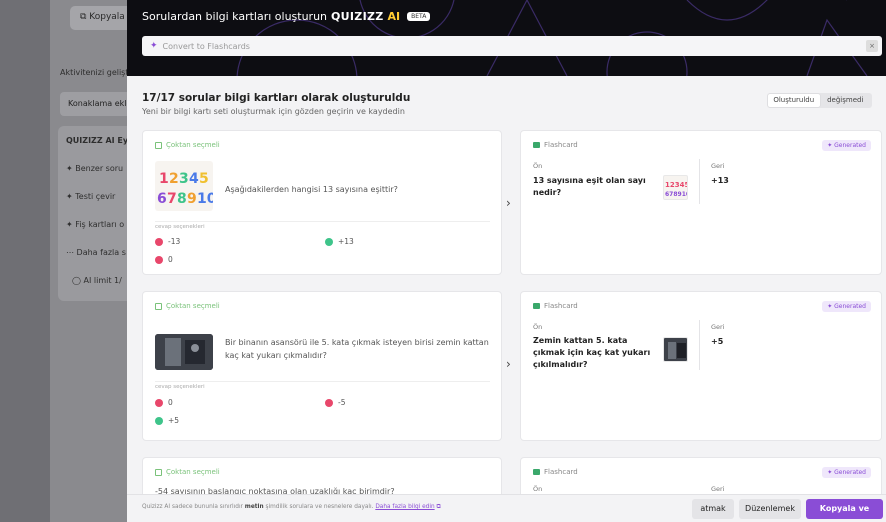  I want to click on more-icon: ⋯, so click(71, 252).